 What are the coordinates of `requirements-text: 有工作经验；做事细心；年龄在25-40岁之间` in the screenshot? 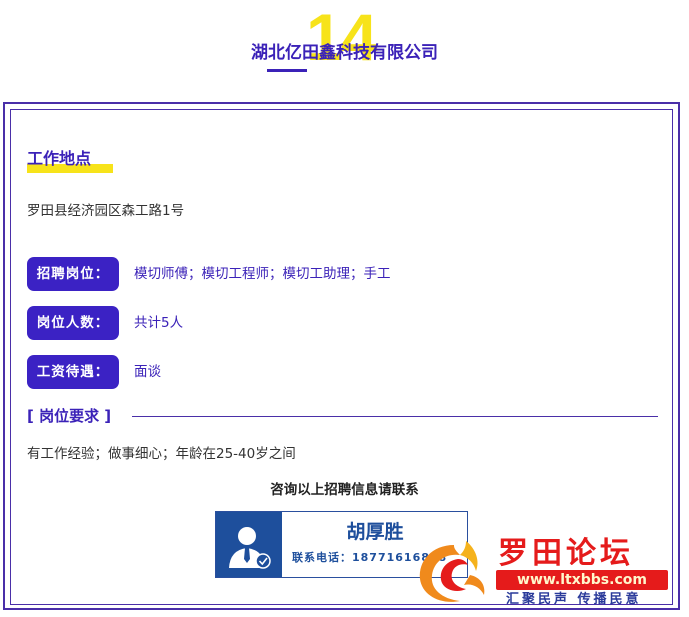 It's located at (161, 454).